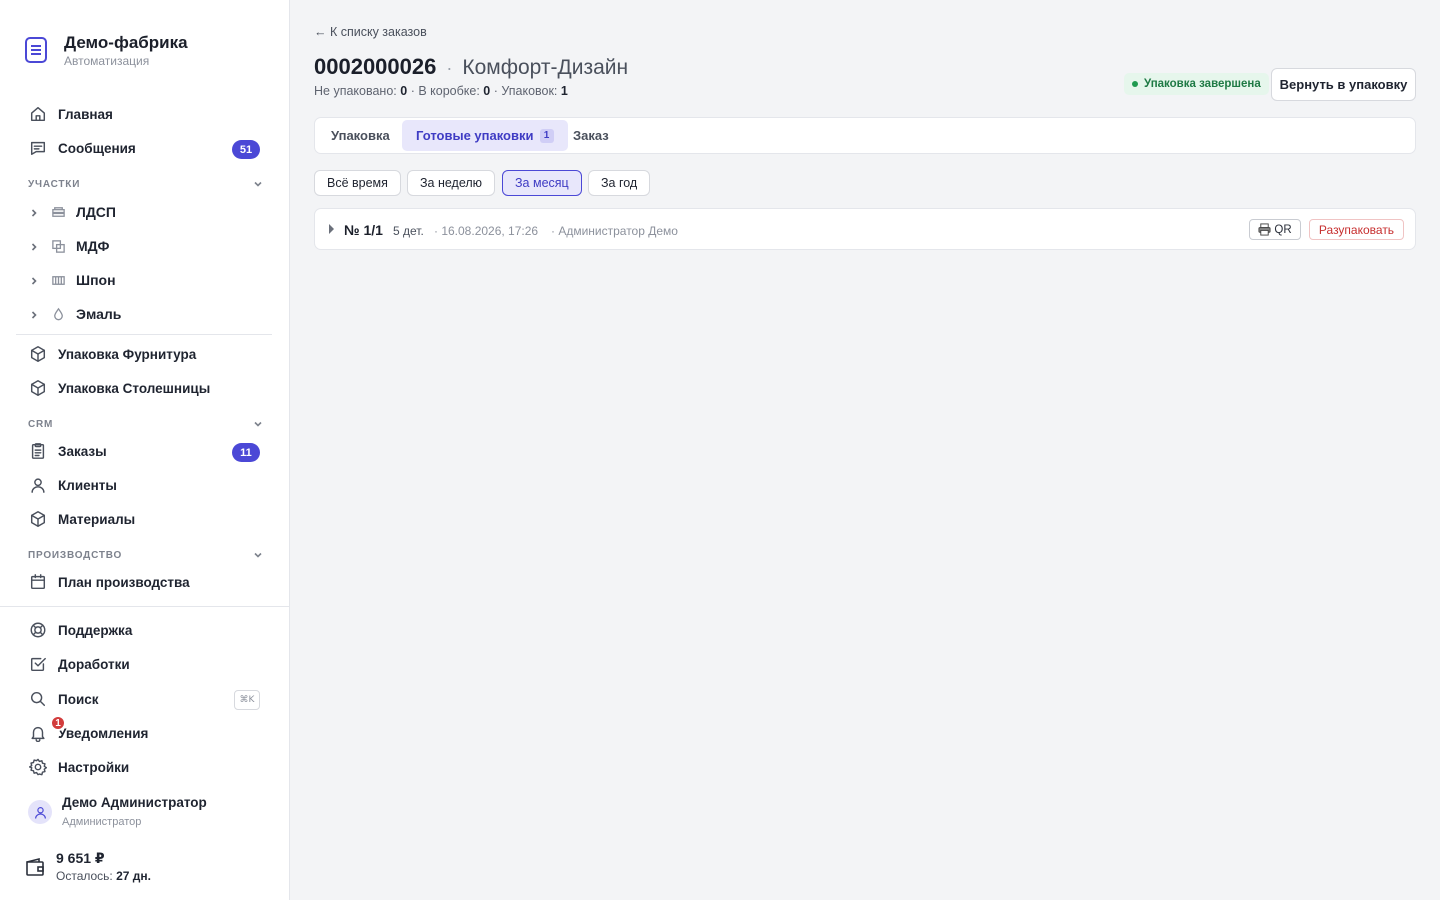 This screenshot has height=900, width=1440. I want to click on section-crm-header: CRM, so click(146, 424).